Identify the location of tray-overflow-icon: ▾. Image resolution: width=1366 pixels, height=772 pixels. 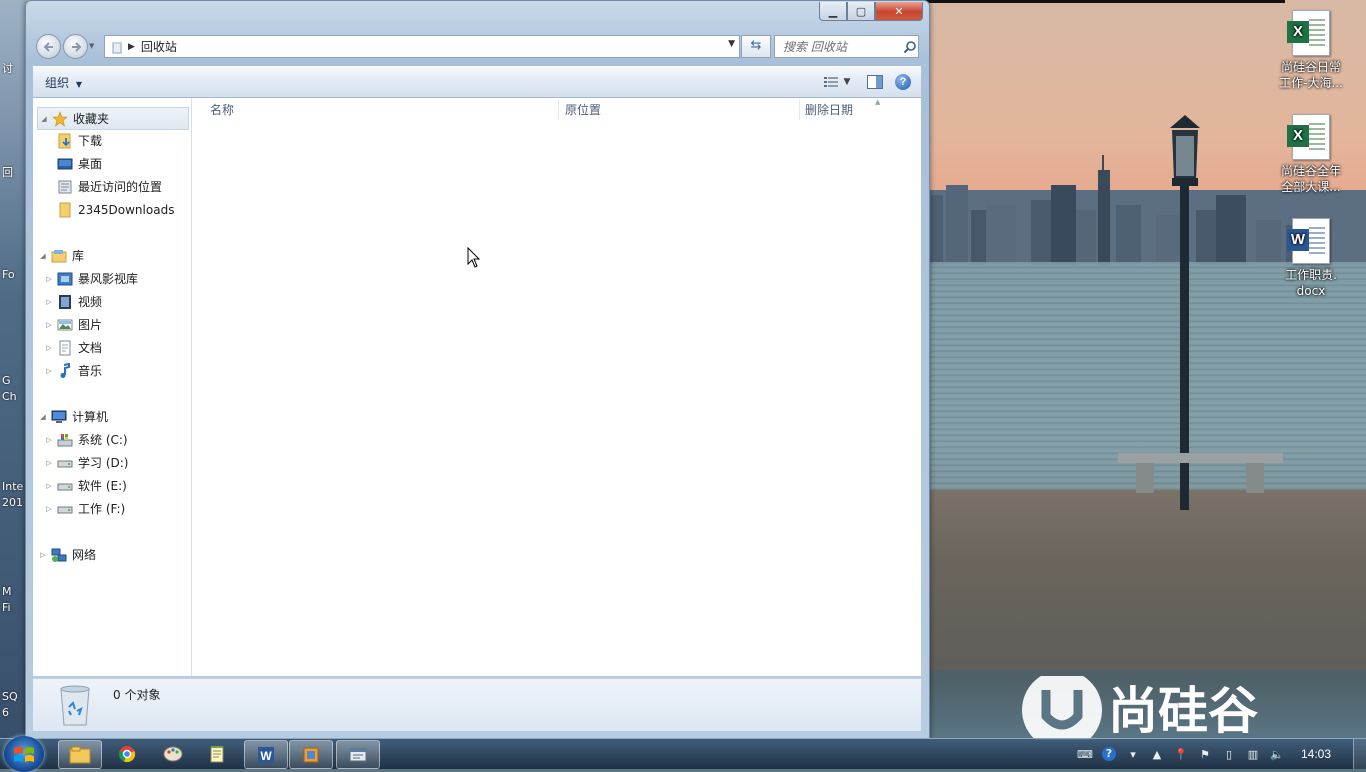
(1133, 754).